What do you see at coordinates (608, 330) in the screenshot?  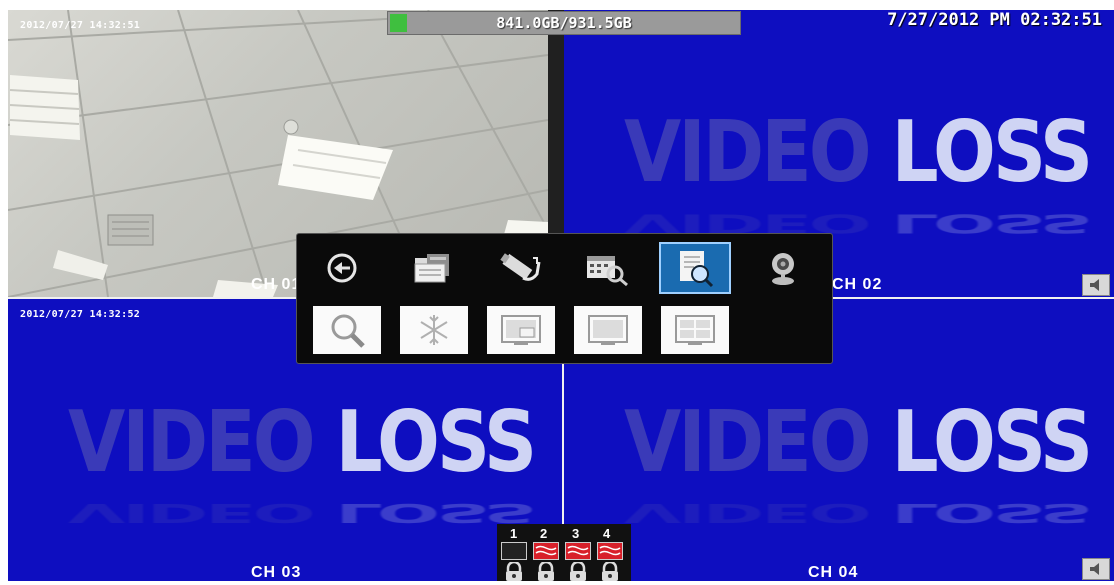 I see `single-view-icon` at bounding box center [608, 330].